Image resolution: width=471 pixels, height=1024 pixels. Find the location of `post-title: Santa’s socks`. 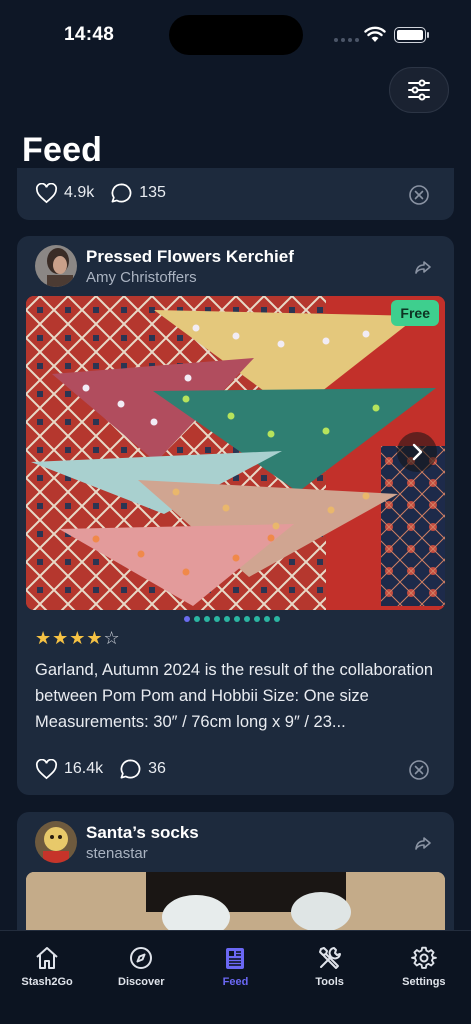

post-title: Santa’s socks is located at coordinates (142, 833).